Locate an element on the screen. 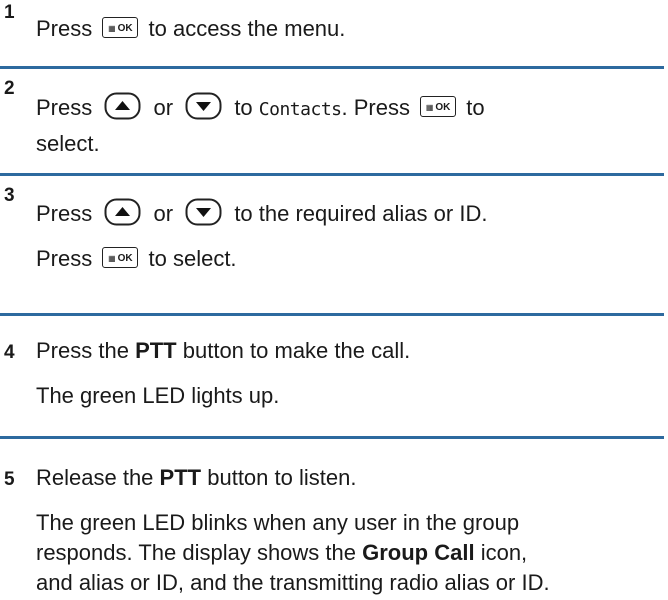 The height and width of the screenshot is (600, 668). menu-item-contacts: Contacts is located at coordinates (300, 109).